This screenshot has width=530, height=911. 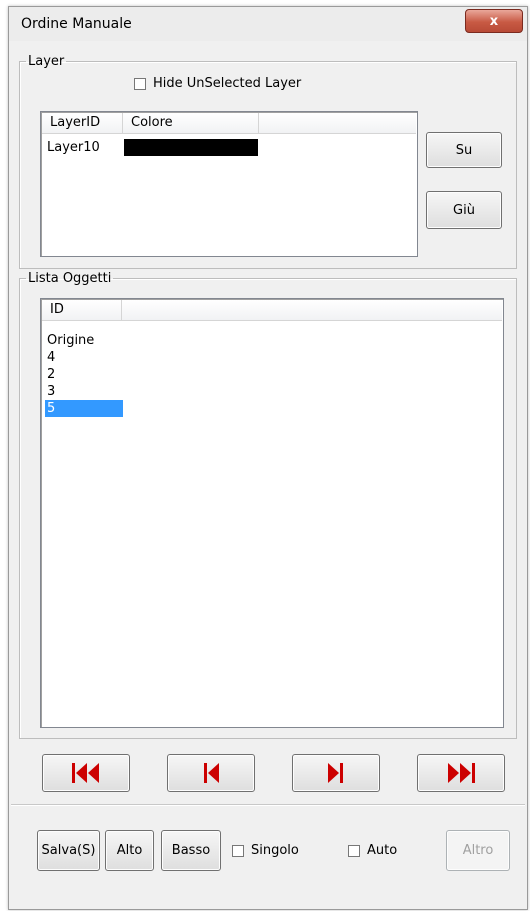 I want to click on skip-first-icon, so click(x=85, y=773).